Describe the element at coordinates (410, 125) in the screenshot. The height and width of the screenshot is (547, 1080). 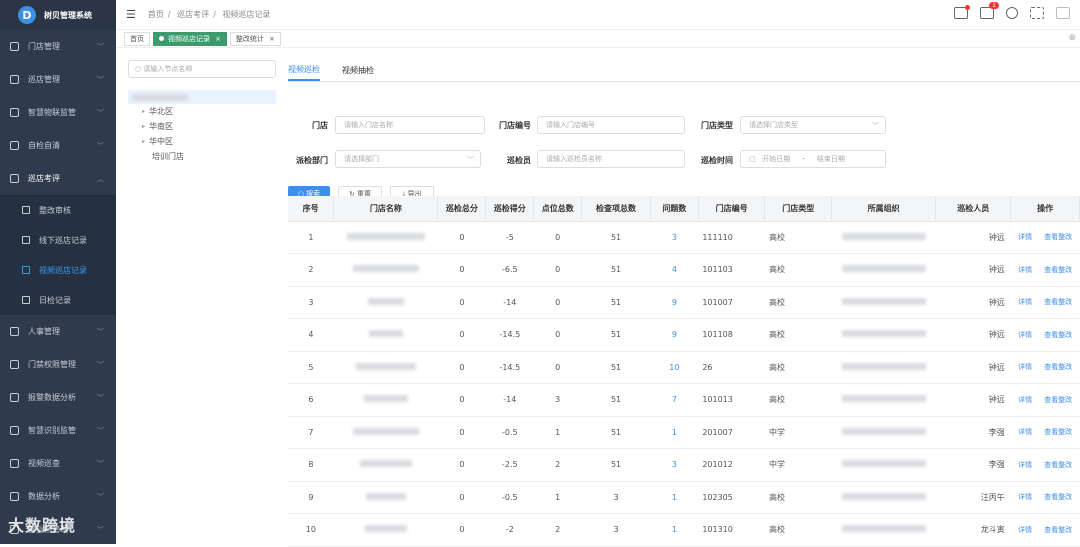
I see `store-input: 请输入门店名称` at that location.